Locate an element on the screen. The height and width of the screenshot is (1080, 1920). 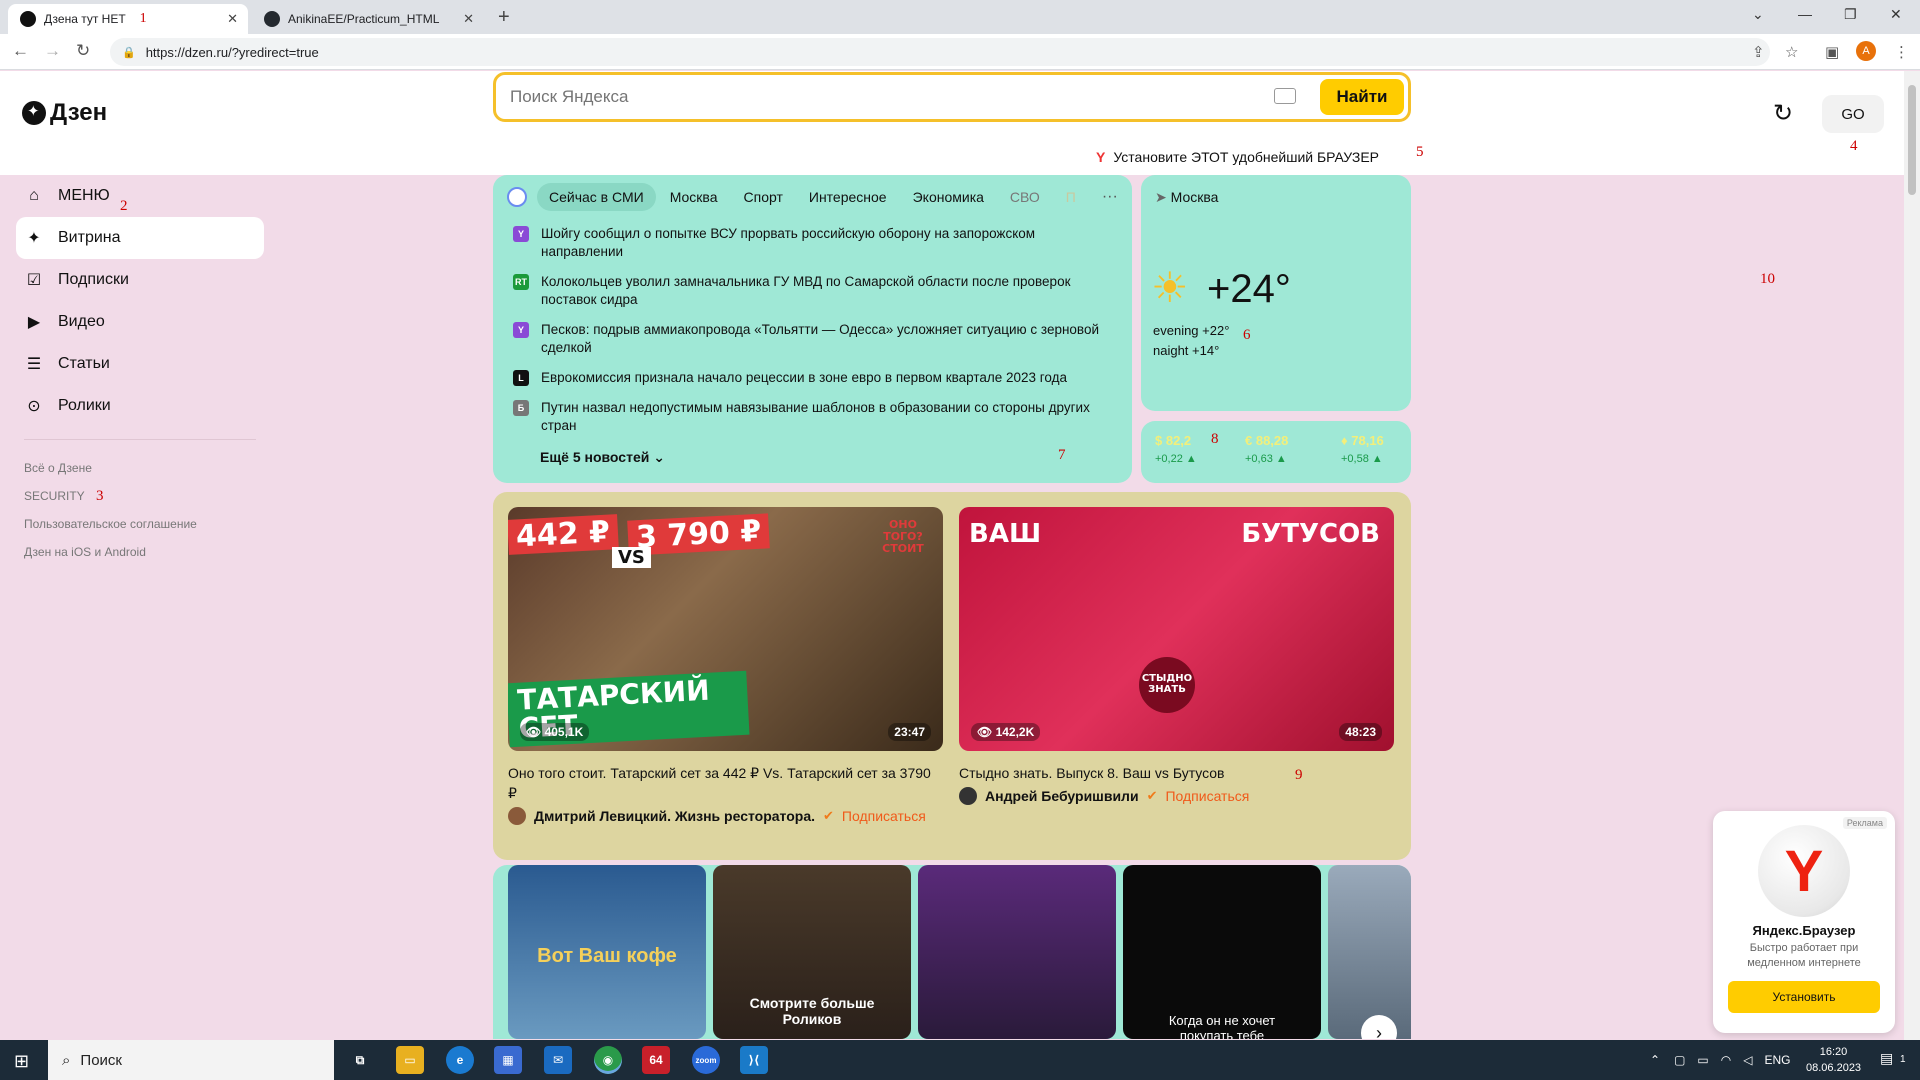
meet-icon: ▢ is located at coordinates (1679, 1060).